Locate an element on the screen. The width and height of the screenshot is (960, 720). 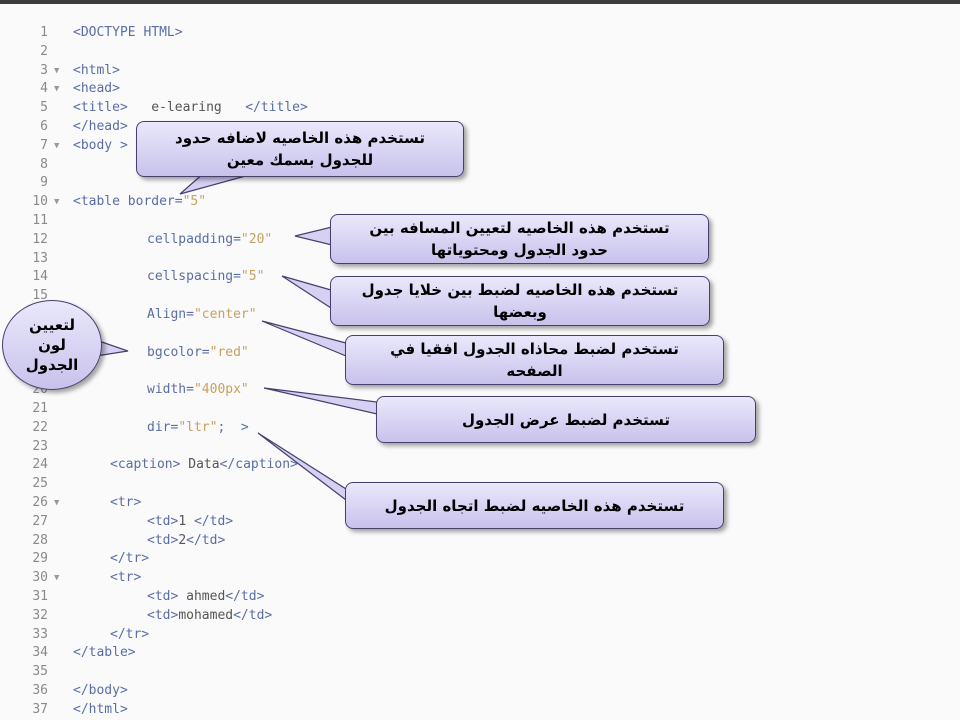
pointer-width is located at coordinates (320, 401).